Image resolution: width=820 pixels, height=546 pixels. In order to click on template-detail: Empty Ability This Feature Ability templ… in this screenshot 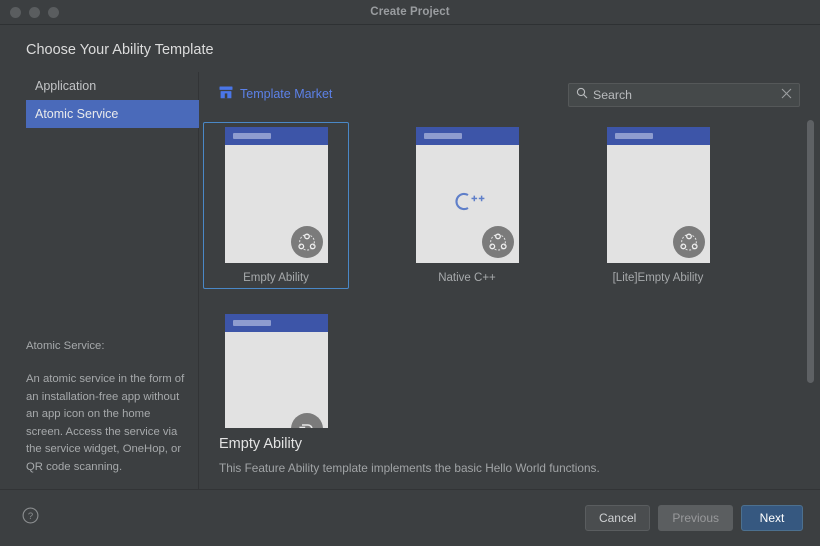, I will do `click(509, 458)`.